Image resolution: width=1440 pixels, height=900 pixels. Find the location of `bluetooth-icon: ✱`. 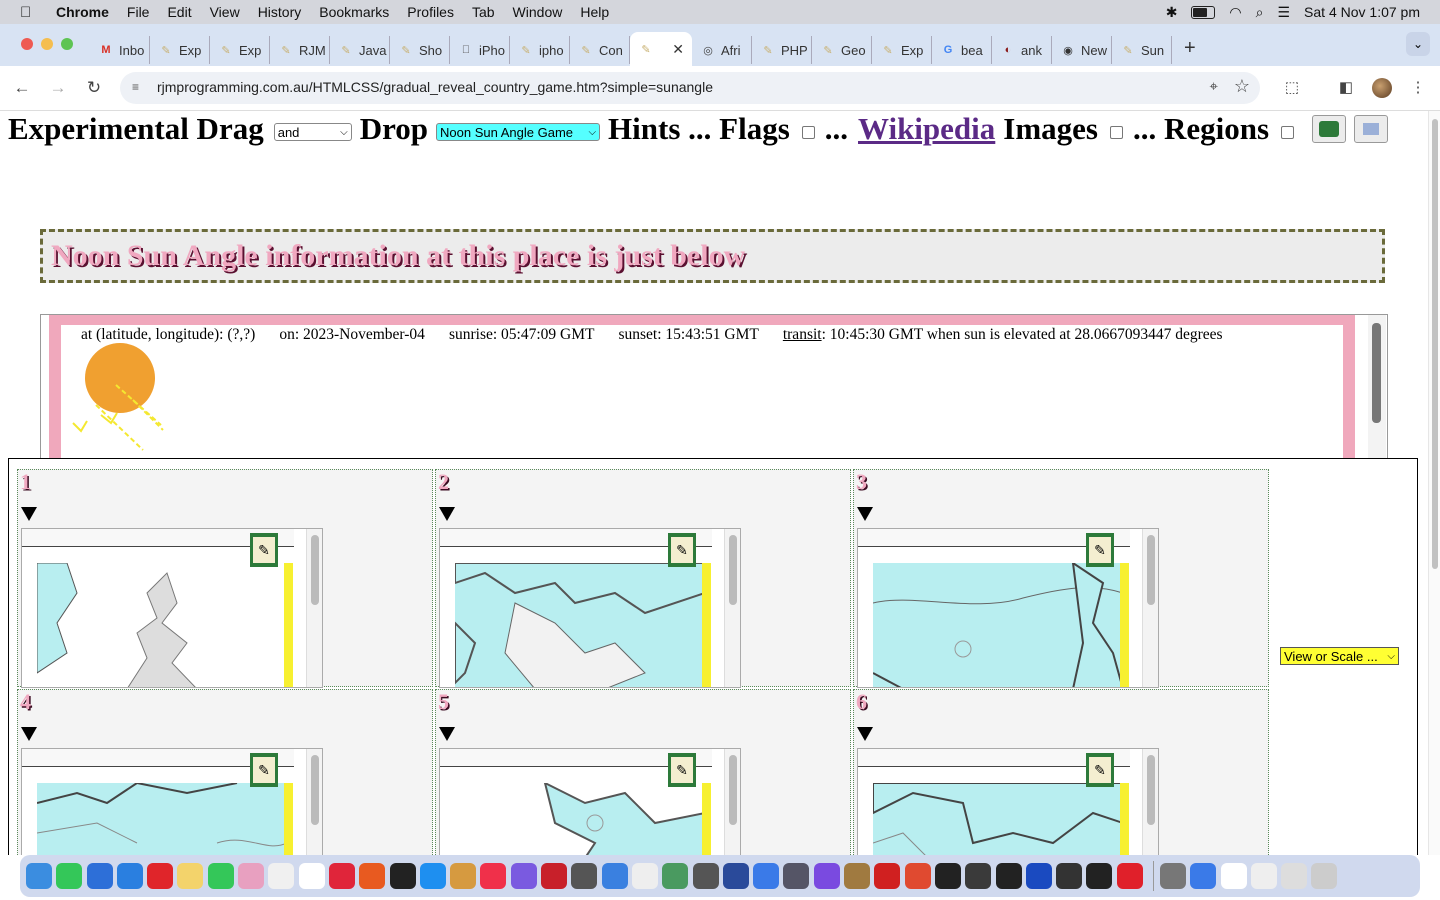

bluetooth-icon: ✱ is located at coordinates (1172, 12).